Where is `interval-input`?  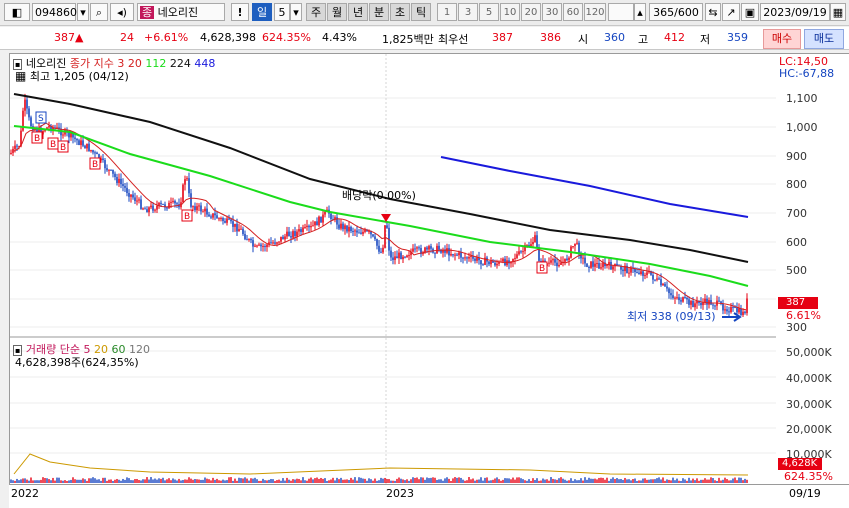
interval-input is located at coordinates (621, 12).